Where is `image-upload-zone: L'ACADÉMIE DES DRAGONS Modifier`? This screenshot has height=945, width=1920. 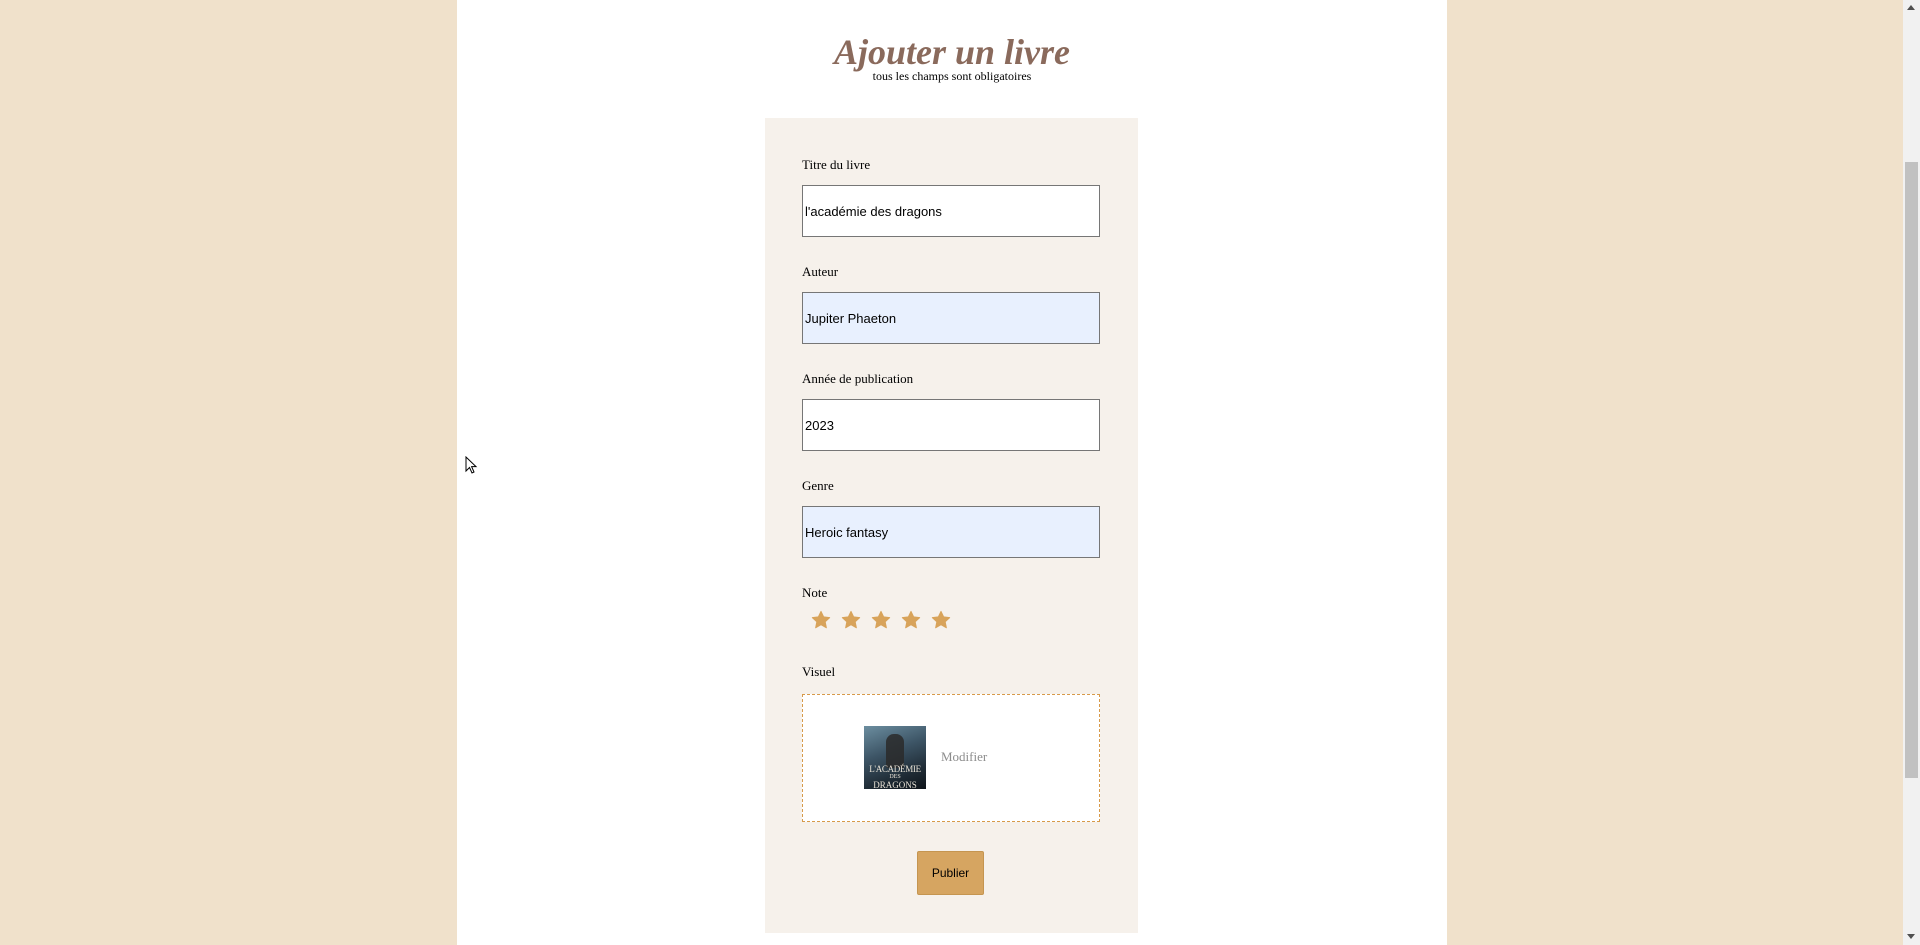 image-upload-zone: L'ACADÉMIE DES DRAGONS Modifier is located at coordinates (951, 758).